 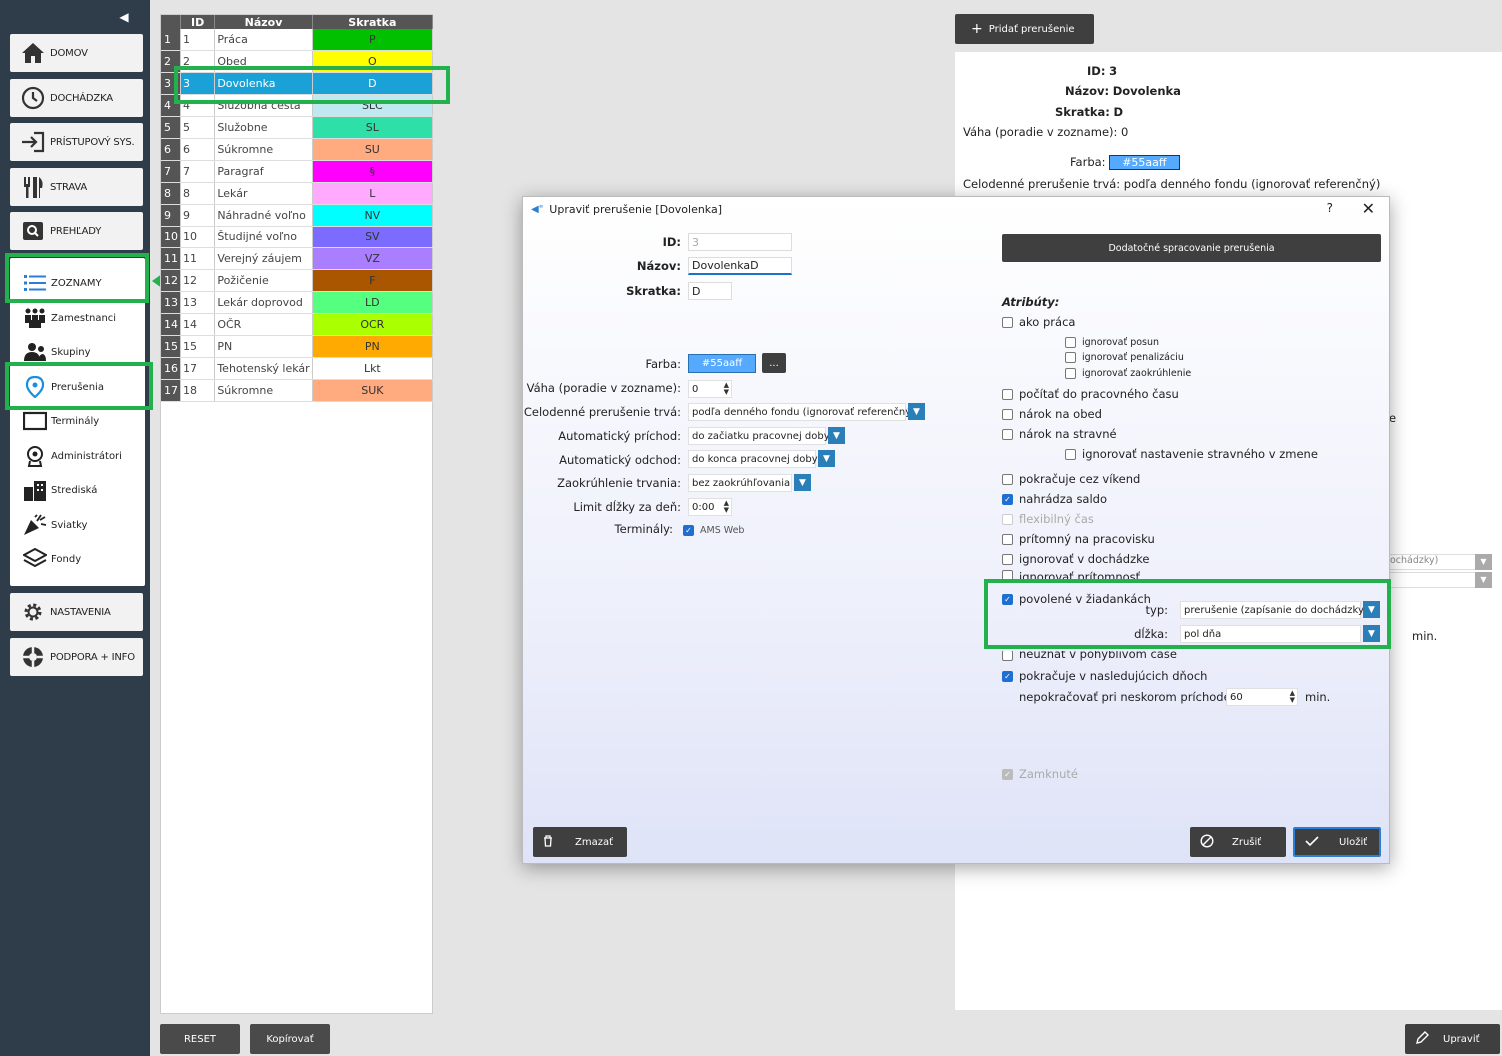 What do you see at coordinates (76, 657) in the screenshot?
I see `nav-podpora-info: PODPORA + INFO` at bounding box center [76, 657].